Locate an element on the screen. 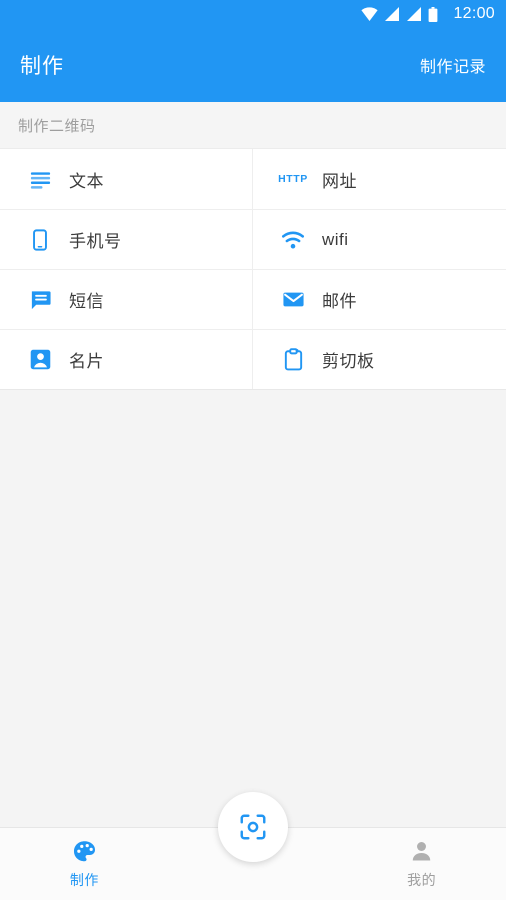 This screenshot has height=900, width=506. grid-item-label: 文本 is located at coordinates (86, 181).